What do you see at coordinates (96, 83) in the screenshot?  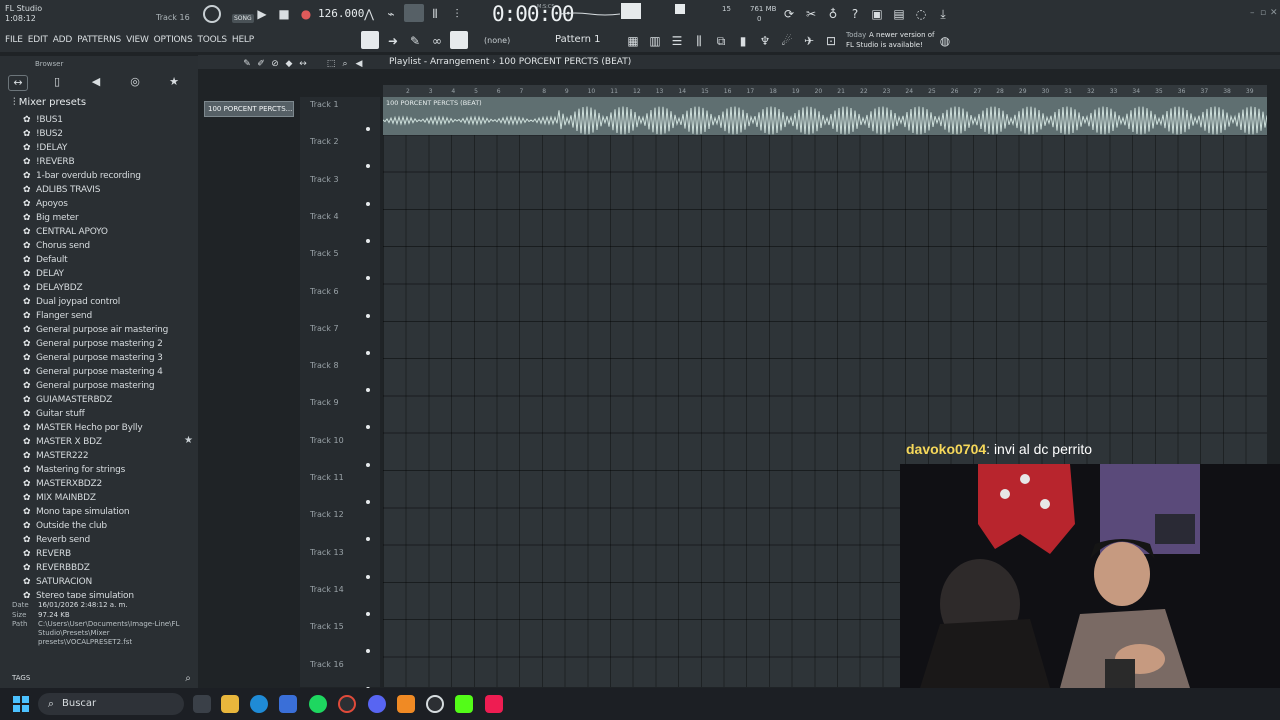 I see `browser-audio-tab: ◀` at bounding box center [96, 83].